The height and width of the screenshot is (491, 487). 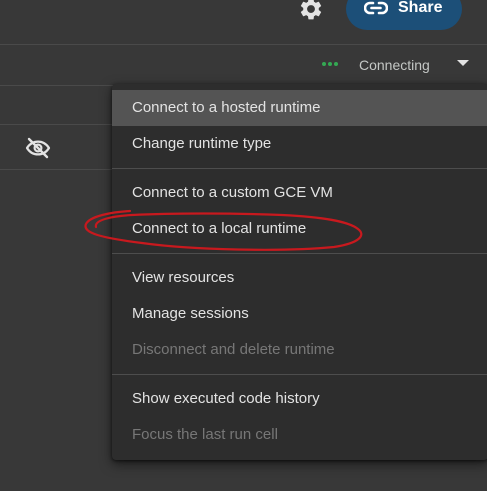 I want to click on menu-item-connect-local-runtime: Connect to a local runtime, so click(x=299, y=229).